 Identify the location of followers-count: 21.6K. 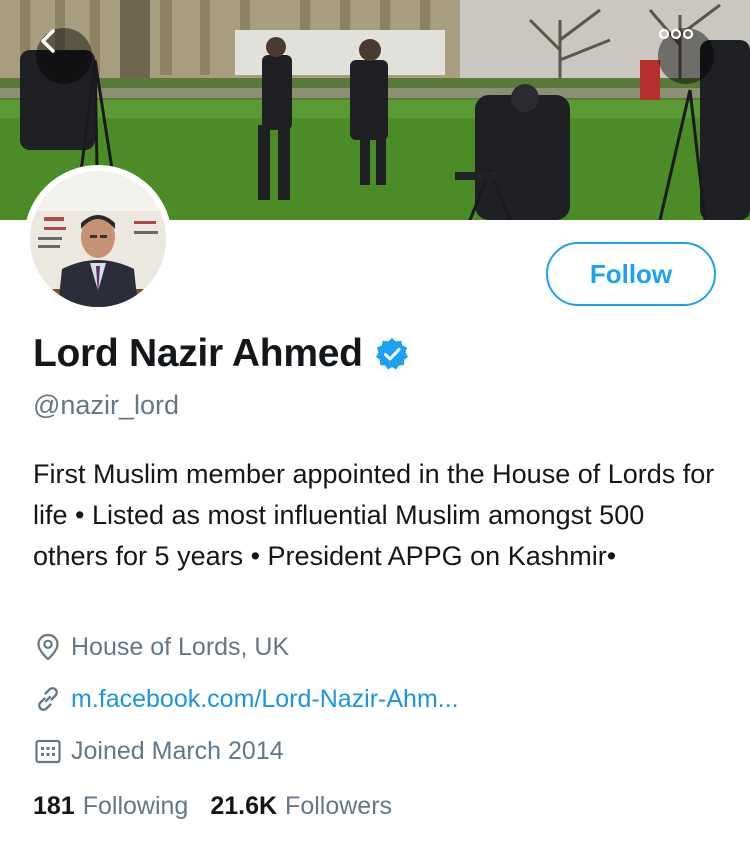
(244, 806).